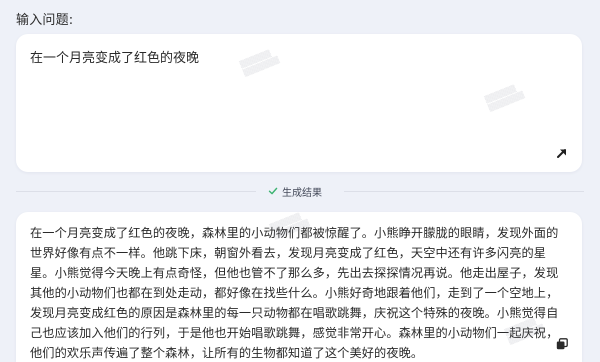 The image size is (600, 362). I want to click on result-divider: 生成结果, so click(300, 191).